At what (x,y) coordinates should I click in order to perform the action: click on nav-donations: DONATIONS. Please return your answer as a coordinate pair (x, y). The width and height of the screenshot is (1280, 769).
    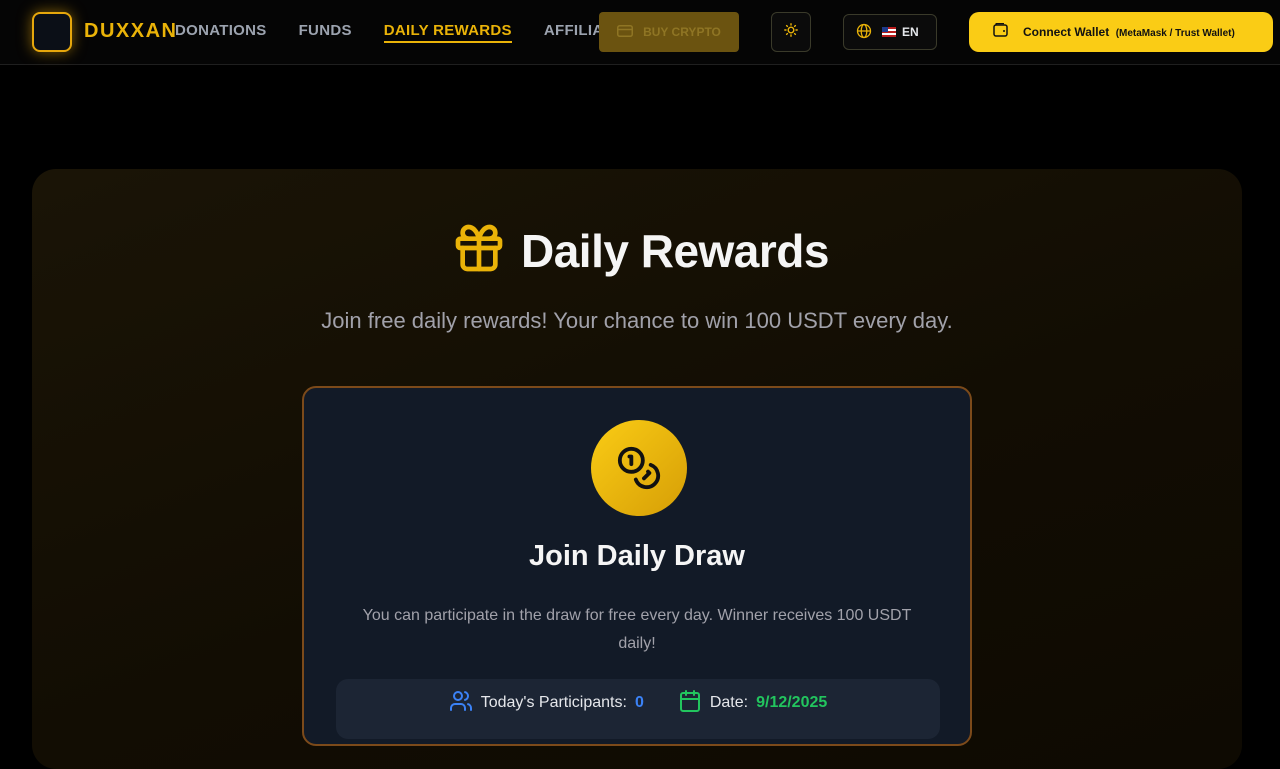
    Looking at the image, I should click on (221, 32).